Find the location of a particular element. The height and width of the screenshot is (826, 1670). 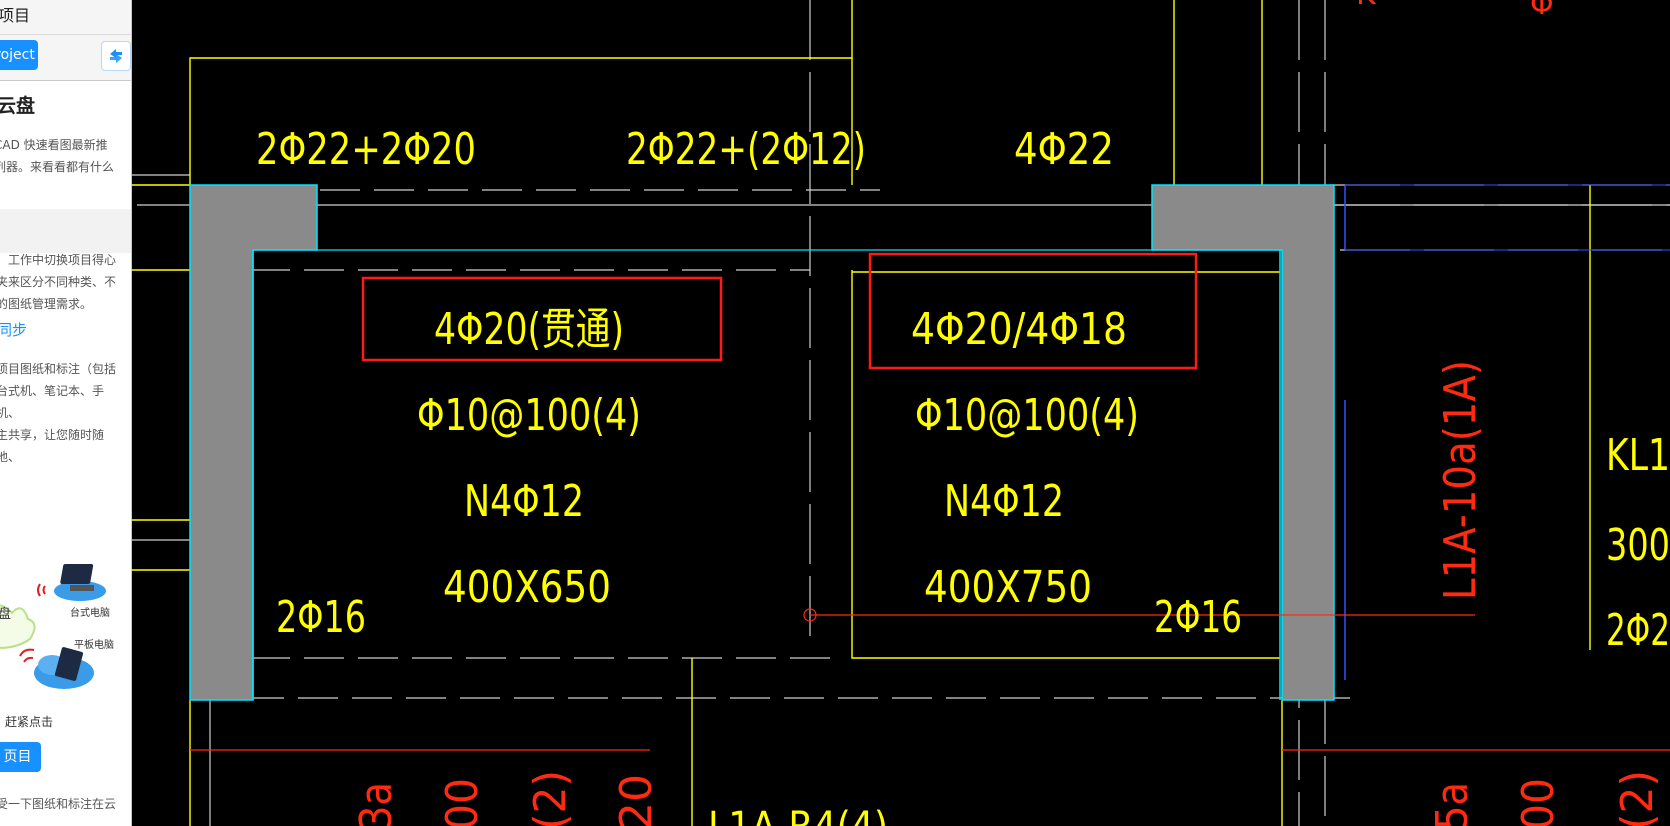

intro-line: 列器。来看看都有什么 is located at coordinates (57, 167).